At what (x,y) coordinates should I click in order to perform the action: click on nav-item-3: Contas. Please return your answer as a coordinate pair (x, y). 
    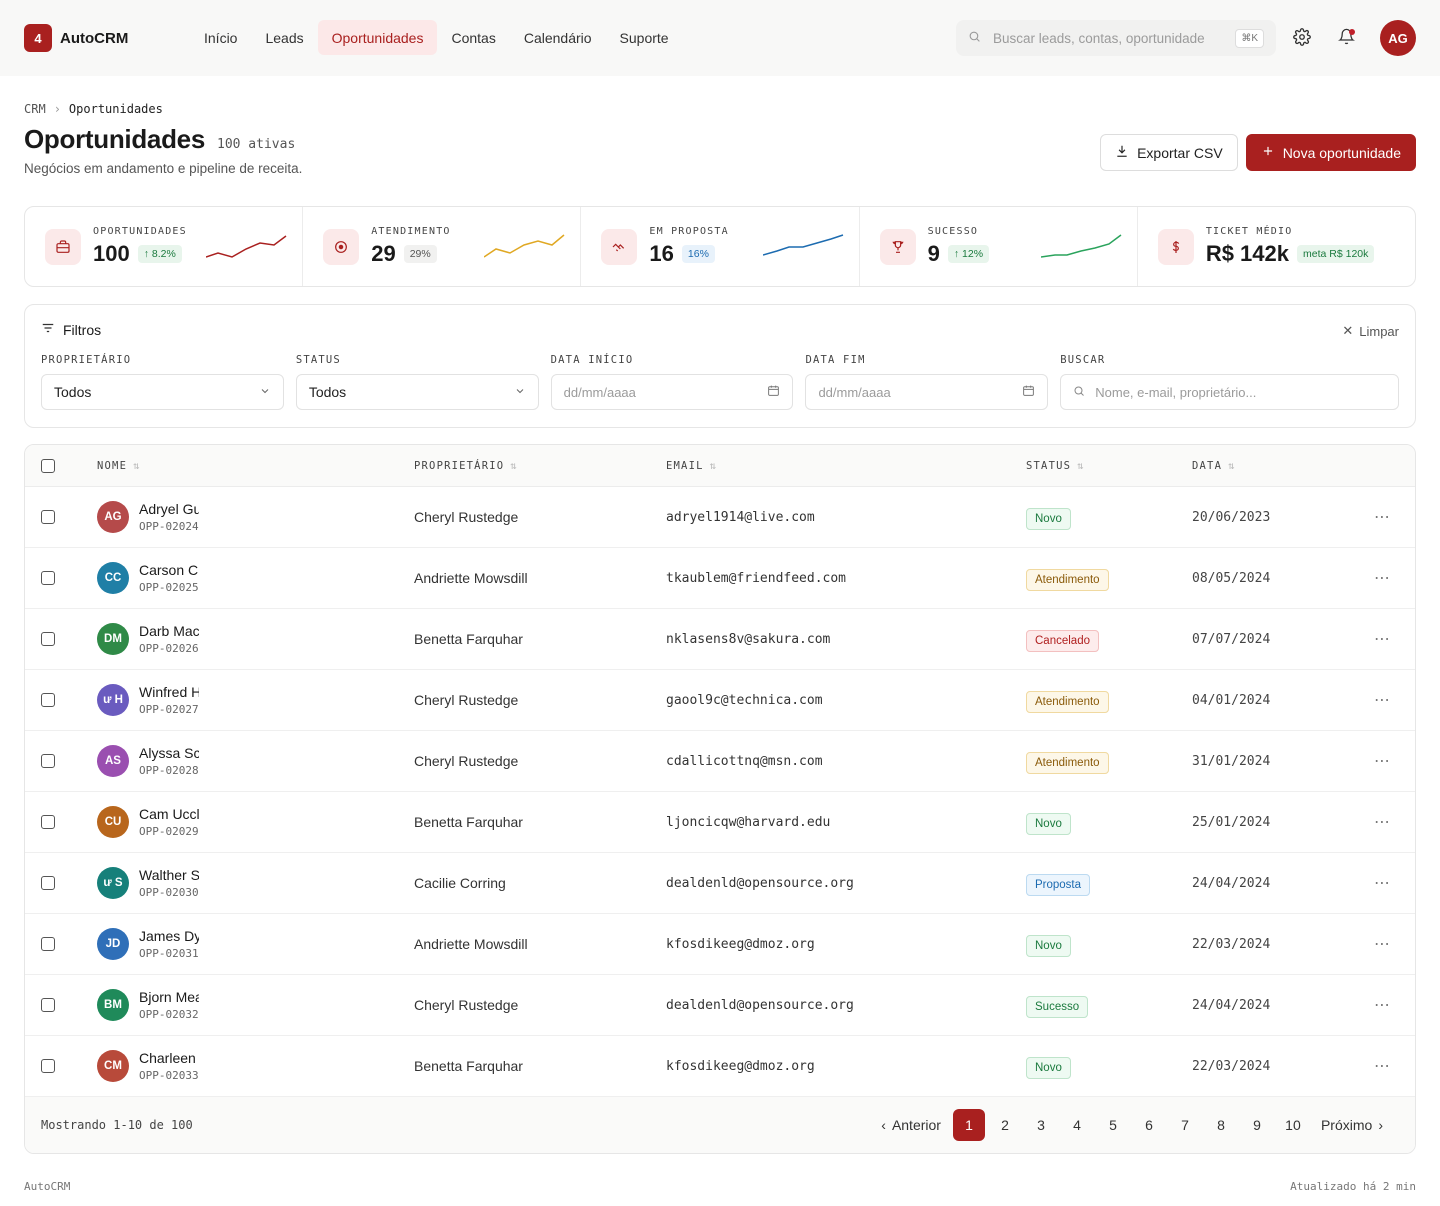
    Looking at the image, I should click on (473, 37).